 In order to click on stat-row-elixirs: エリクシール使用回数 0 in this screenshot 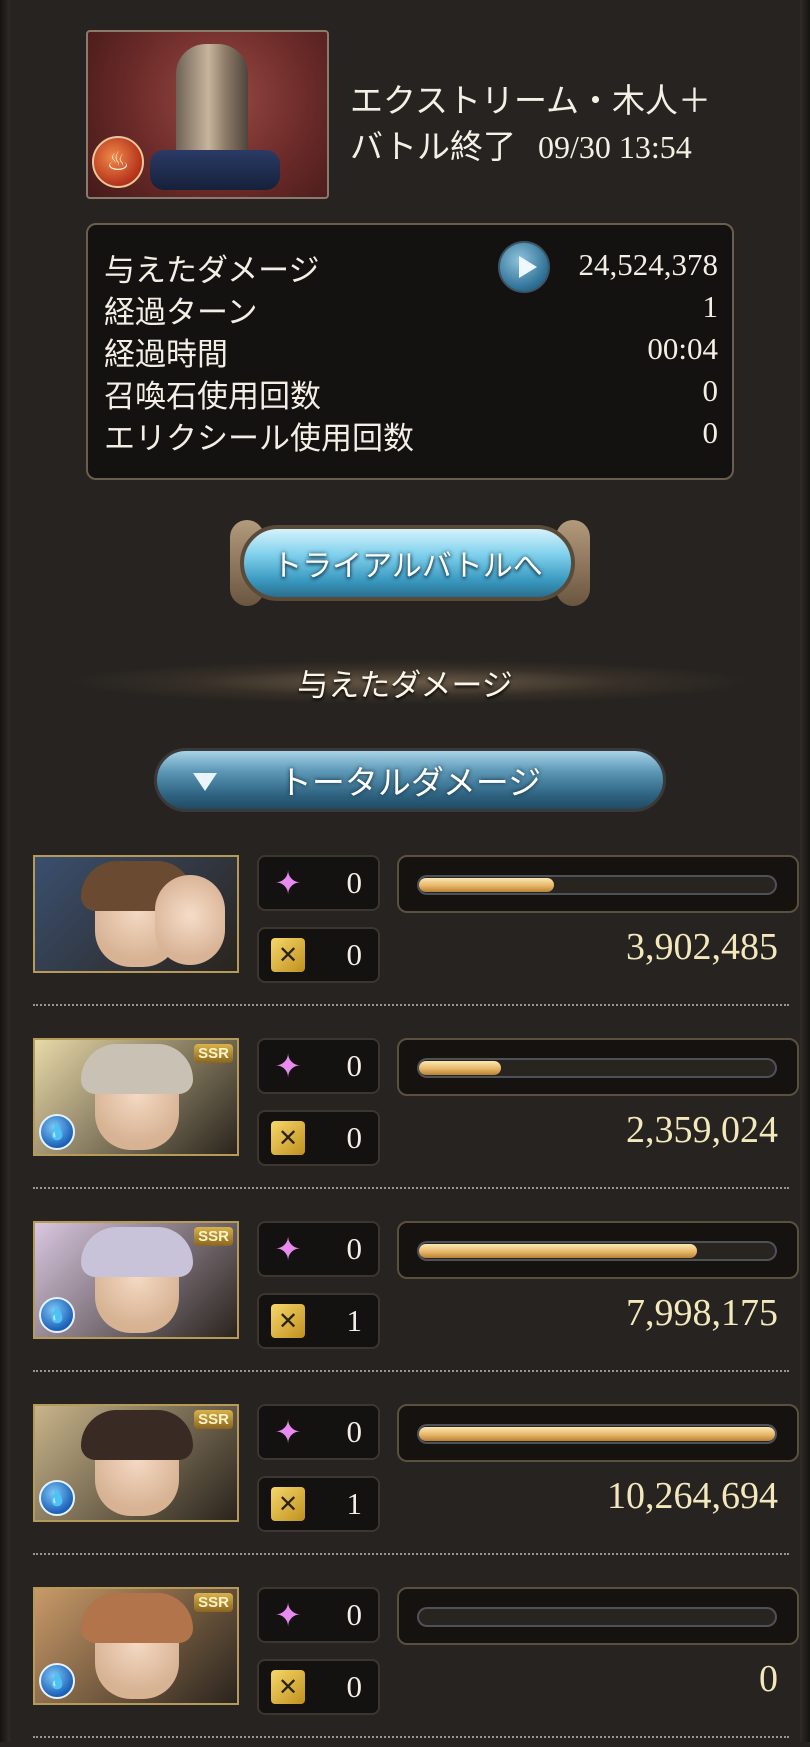, I will do `click(411, 435)`.